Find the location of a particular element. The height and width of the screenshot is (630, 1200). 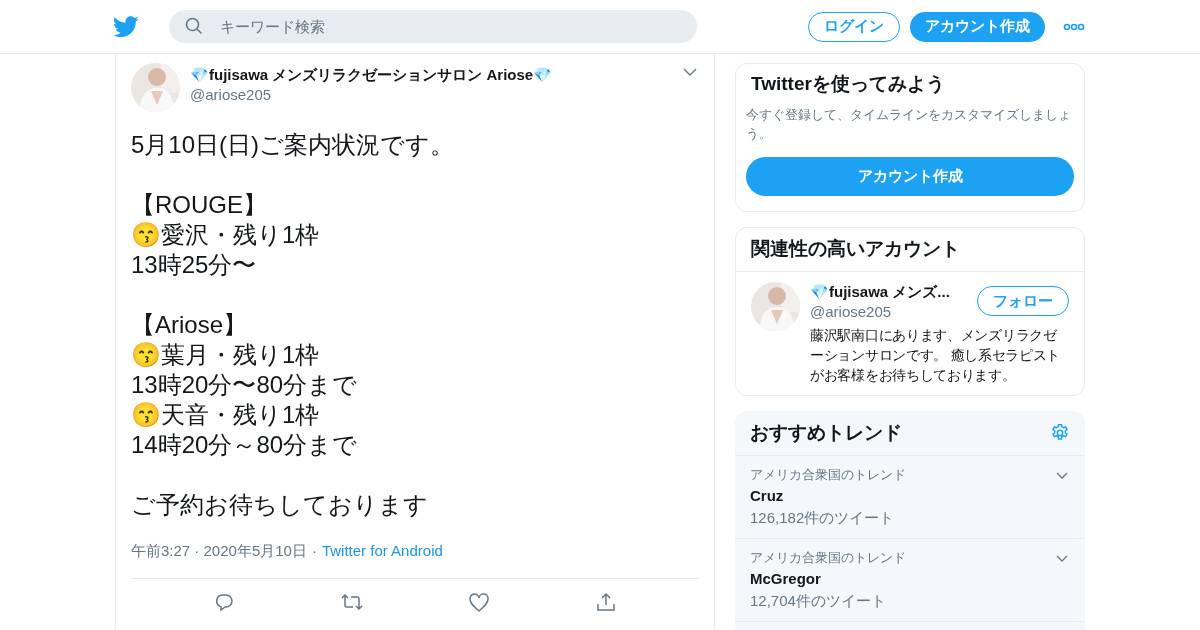

share-icon is located at coordinates (605, 602).